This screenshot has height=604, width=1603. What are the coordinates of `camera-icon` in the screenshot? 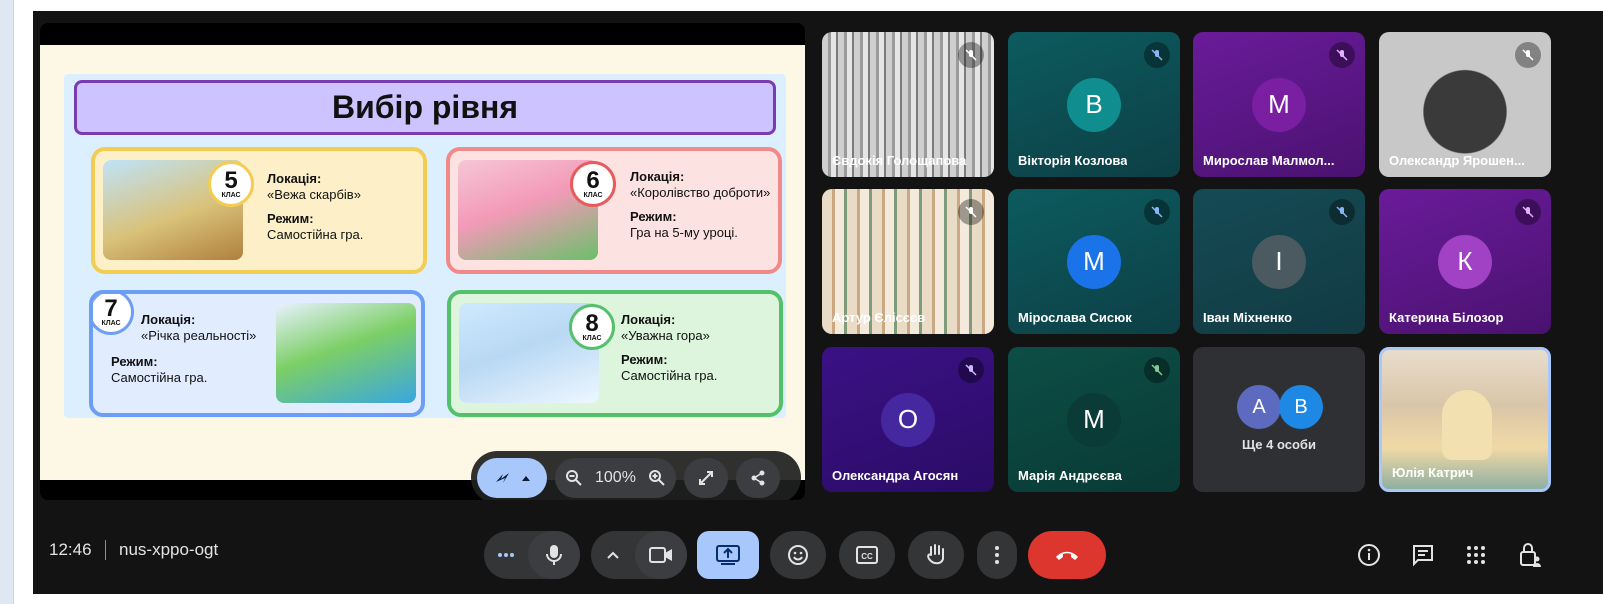 It's located at (661, 555).